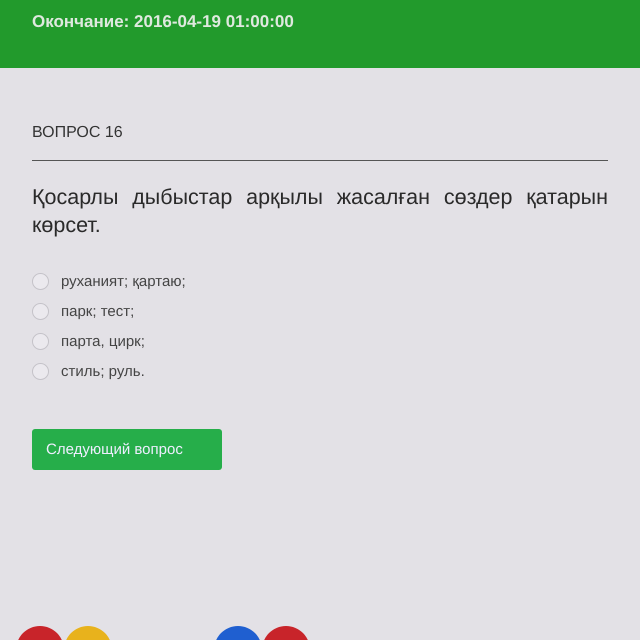 Image resolution: width=640 pixels, height=640 pixels. What do you see at coordinates (320, 211) in the screenshot?
I see `question-text: Қосарлы дыбыстар арқылы жасалған сөздер қатарын көрсет.` at bounding box center [320, 211].